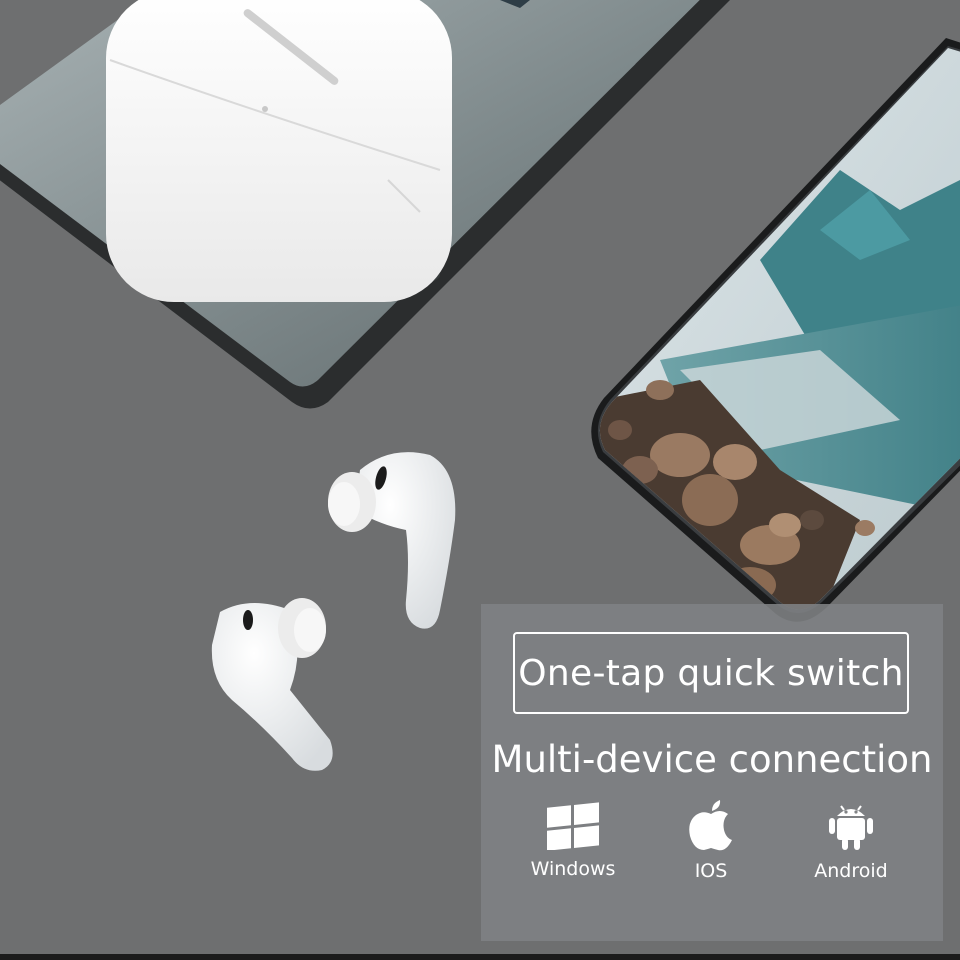 This screenshot has width=960, height=960. I want to click on headline-frame: One-tap quick switch, so click(711, 673).